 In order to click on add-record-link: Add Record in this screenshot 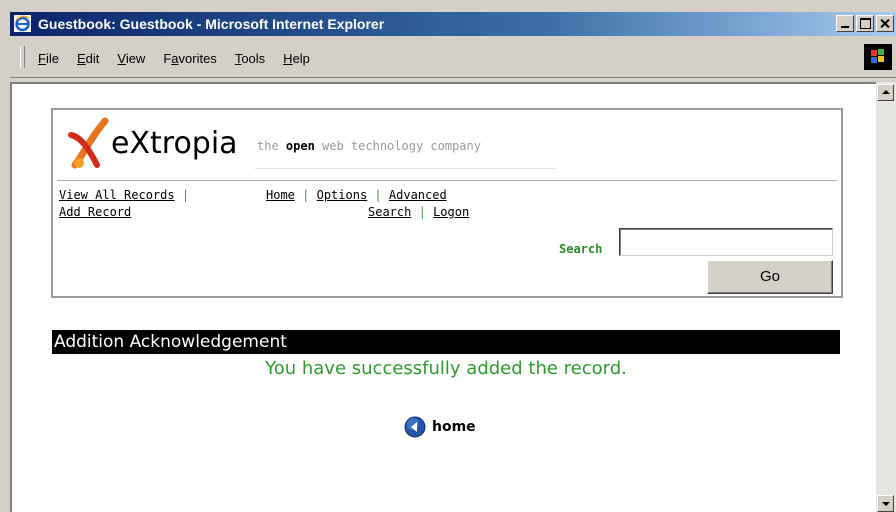, I will do `click(95, 212)`.